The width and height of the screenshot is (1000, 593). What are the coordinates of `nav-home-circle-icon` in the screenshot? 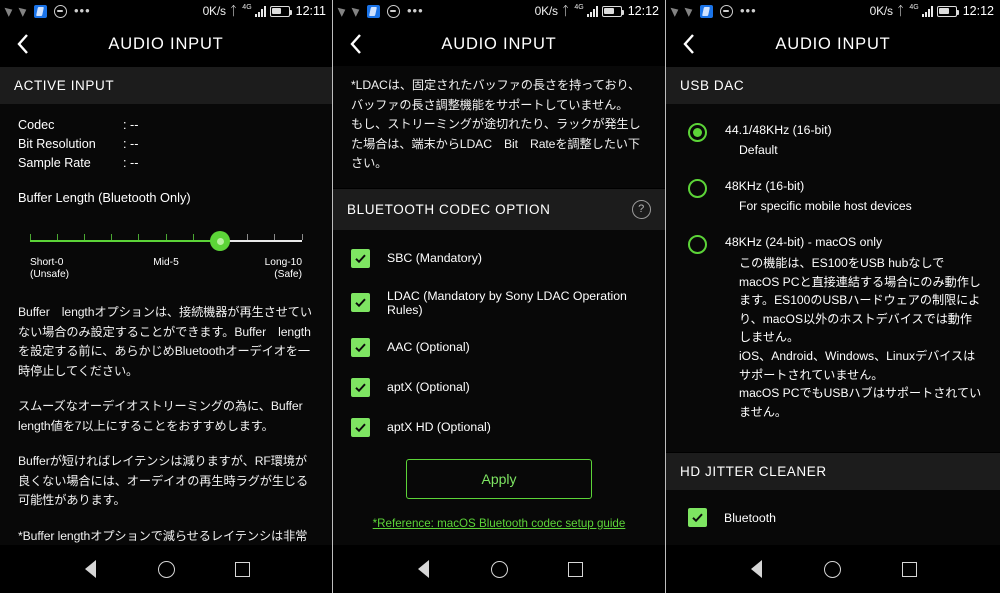 It's located at (833, 569).